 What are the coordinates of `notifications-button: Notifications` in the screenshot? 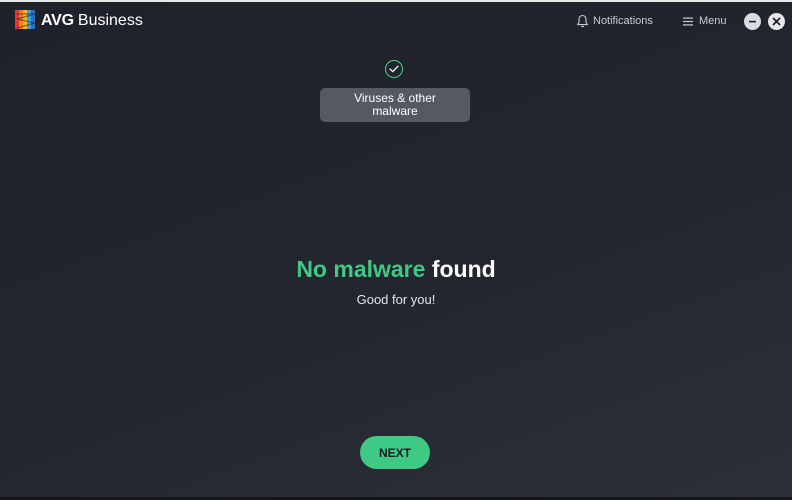 It's located at (614, 21).